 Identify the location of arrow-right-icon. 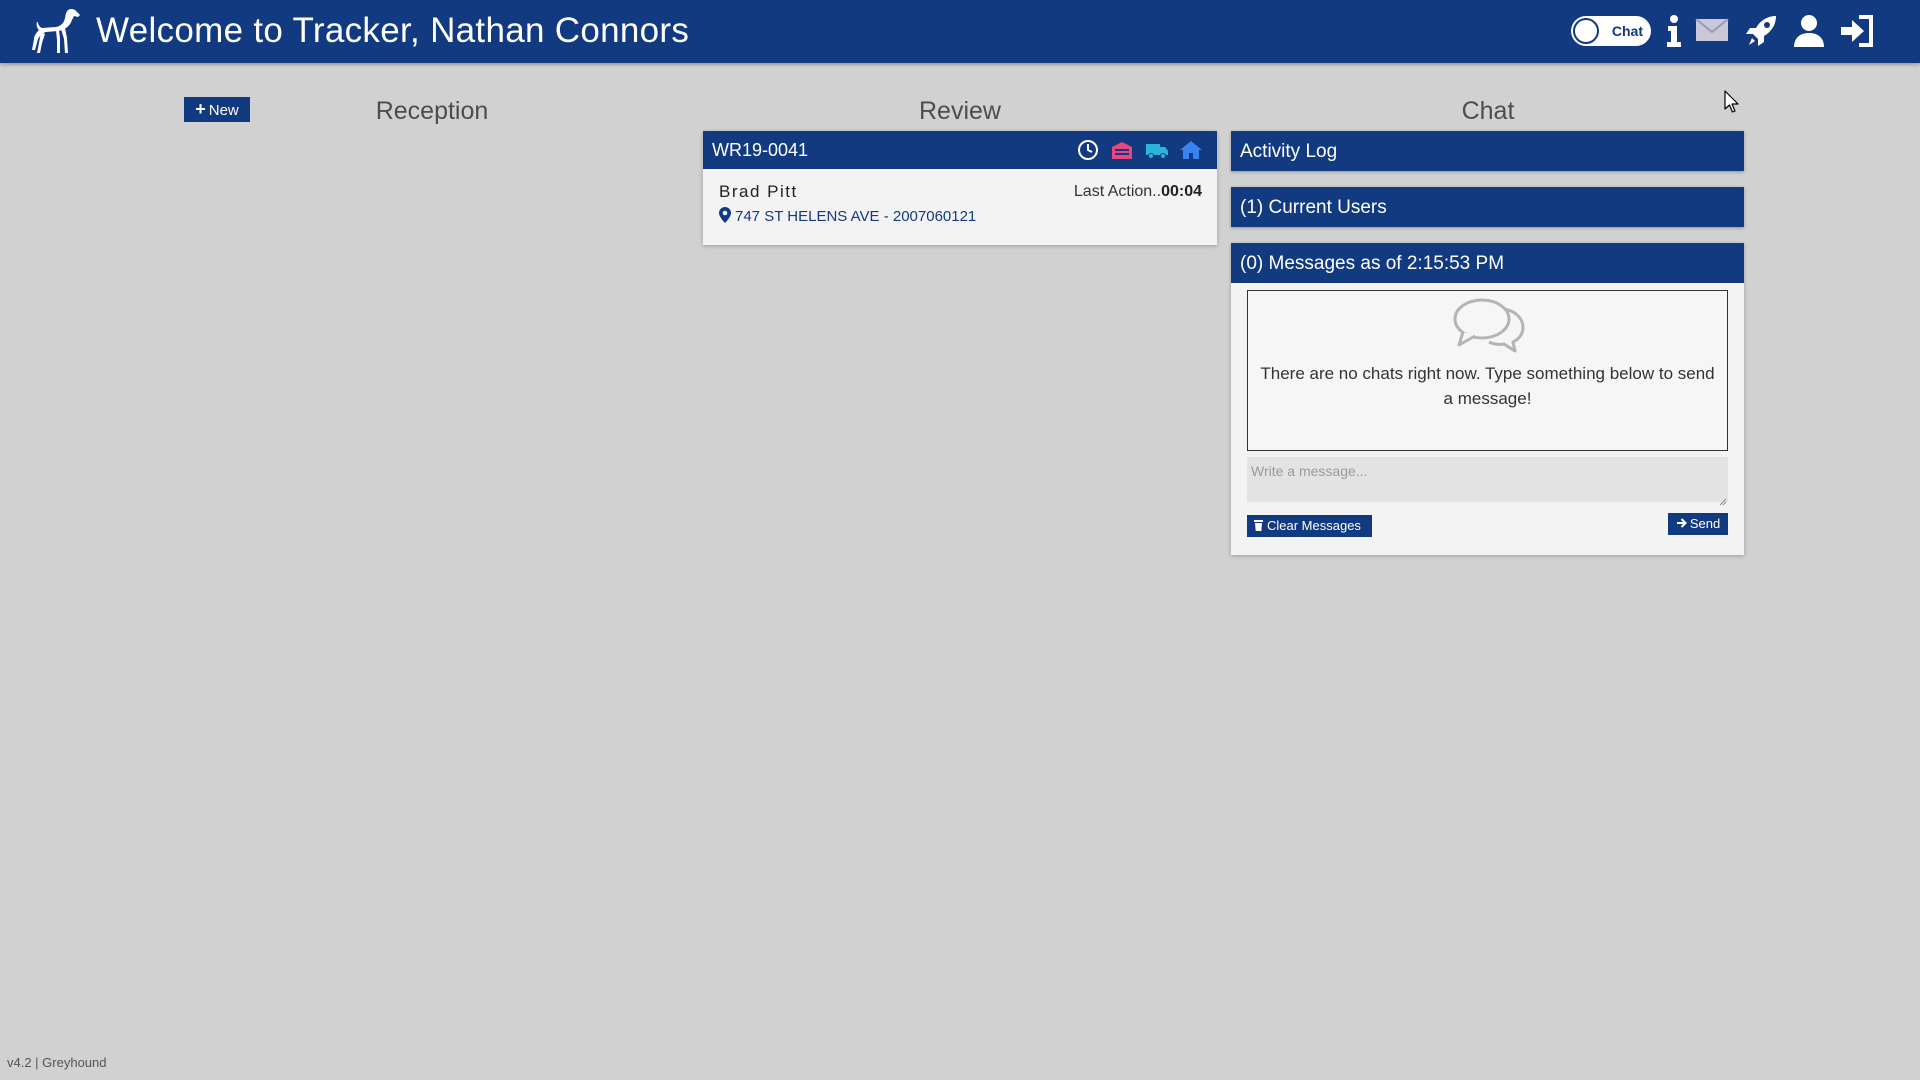
(1681, 521).